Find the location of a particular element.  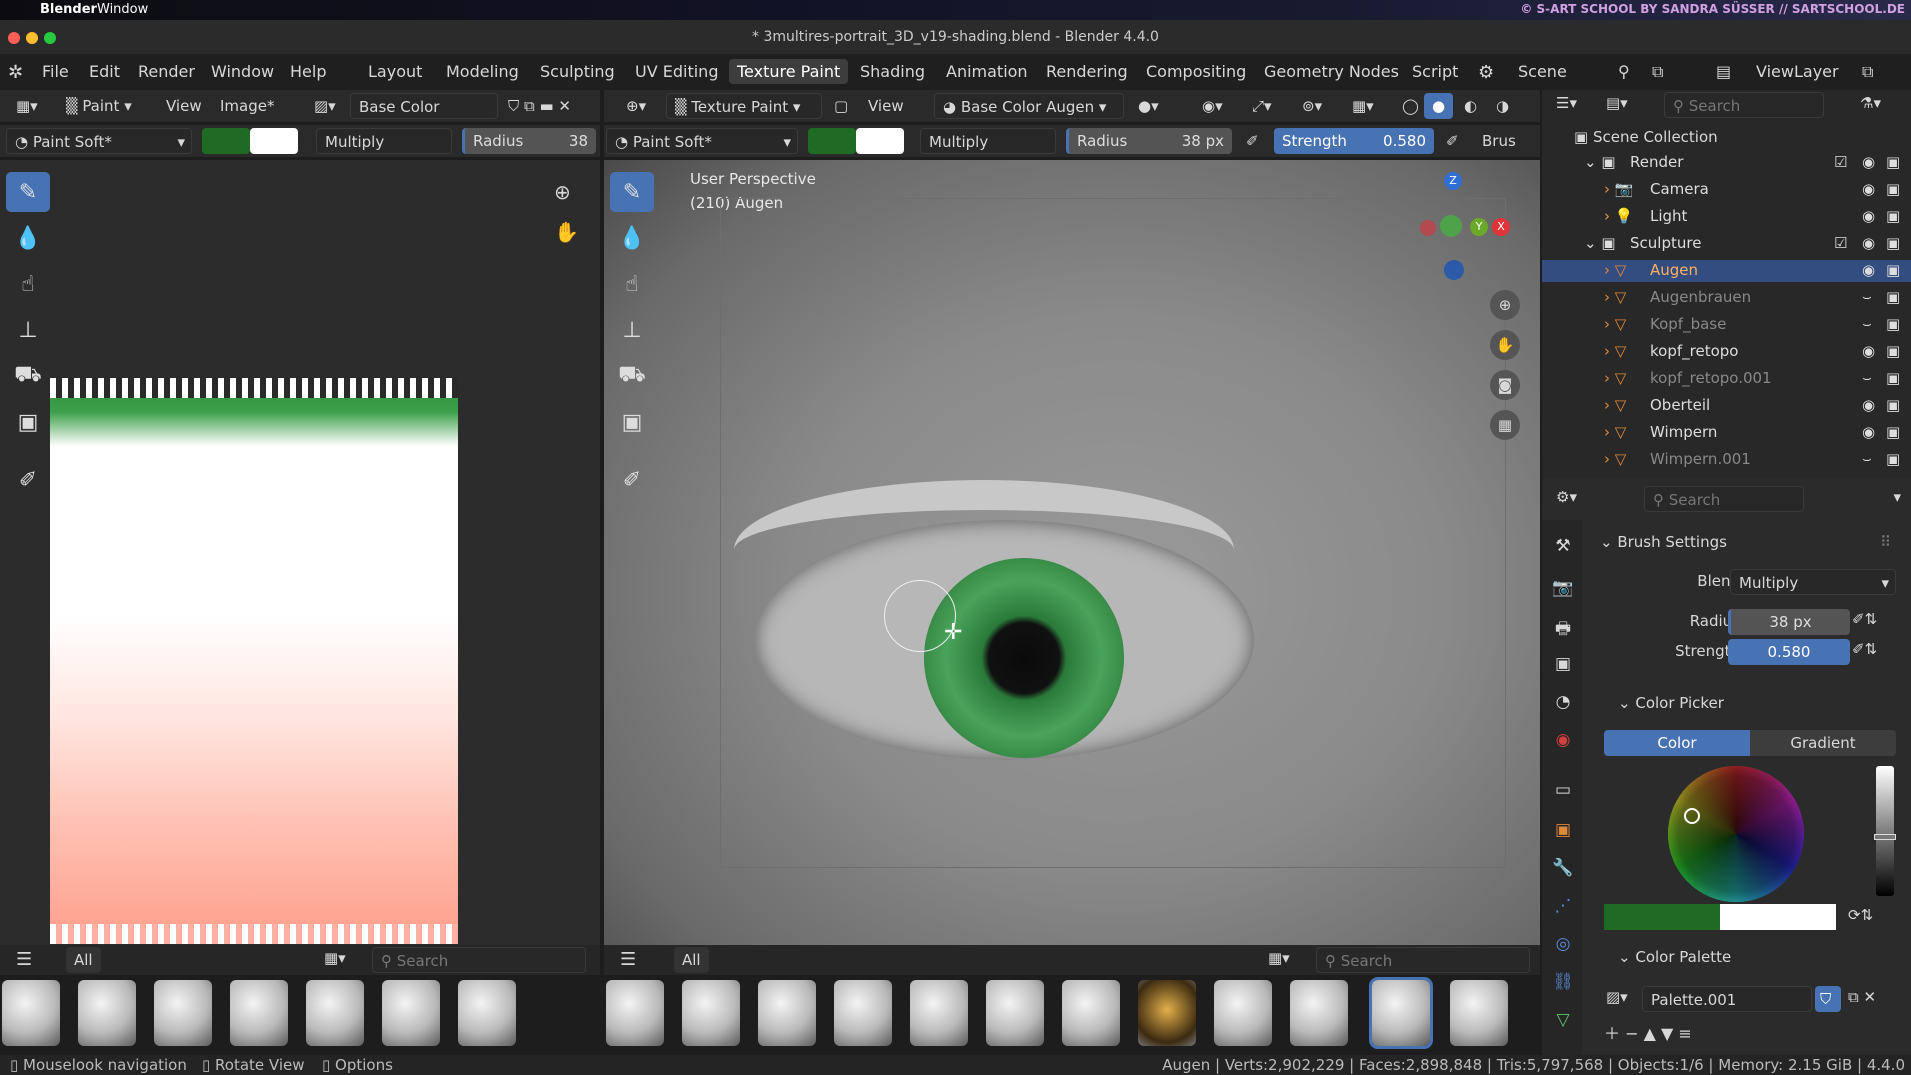

gizmo-neg-x is located at coordinates (1428, 228).